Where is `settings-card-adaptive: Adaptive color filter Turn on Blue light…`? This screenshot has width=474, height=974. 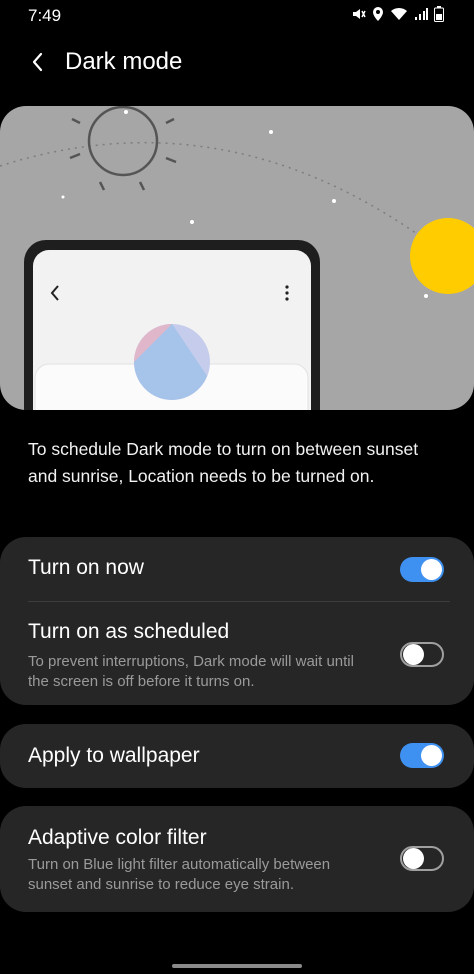
settings-card-adaptive: Adaptive color filter Turn on Blue light… is located at coordinates (237, 859).